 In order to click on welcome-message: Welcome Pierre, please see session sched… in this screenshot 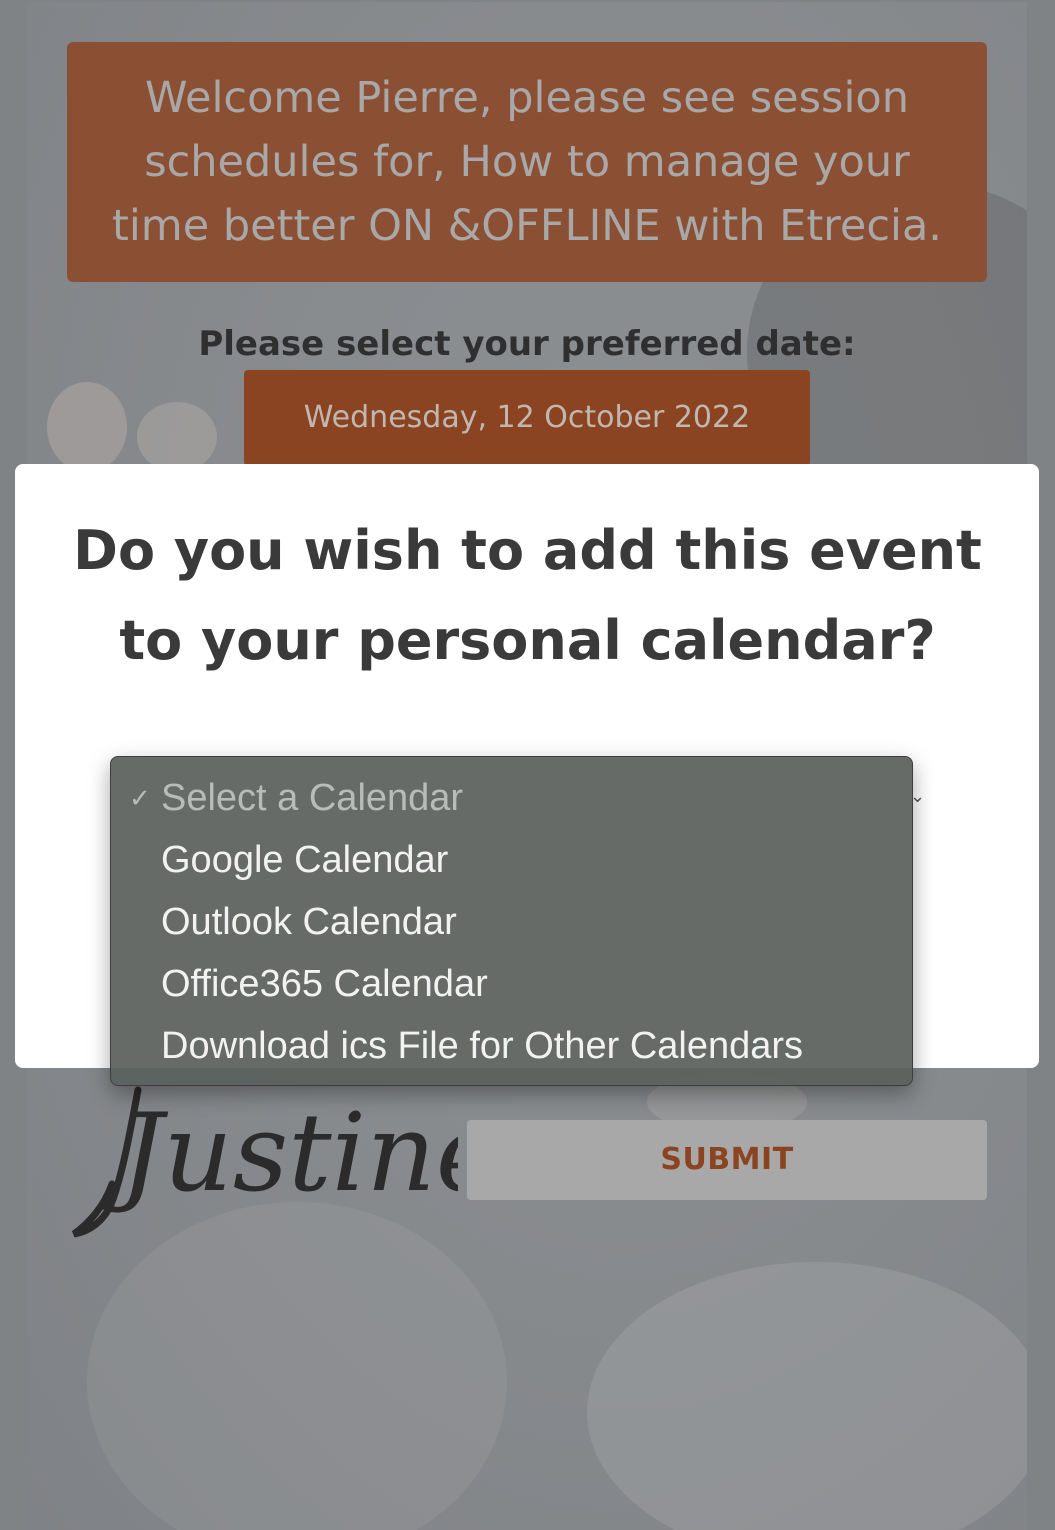, I will do `click(527, 162)`.